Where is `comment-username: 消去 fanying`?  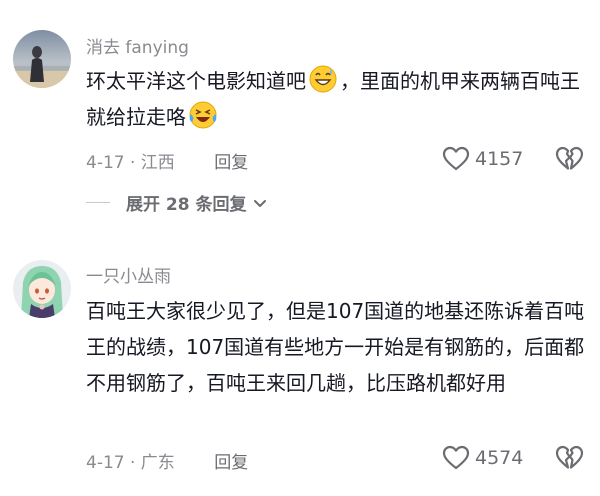 comment-username: 消去 fanying is located at coordinates (137, 45).